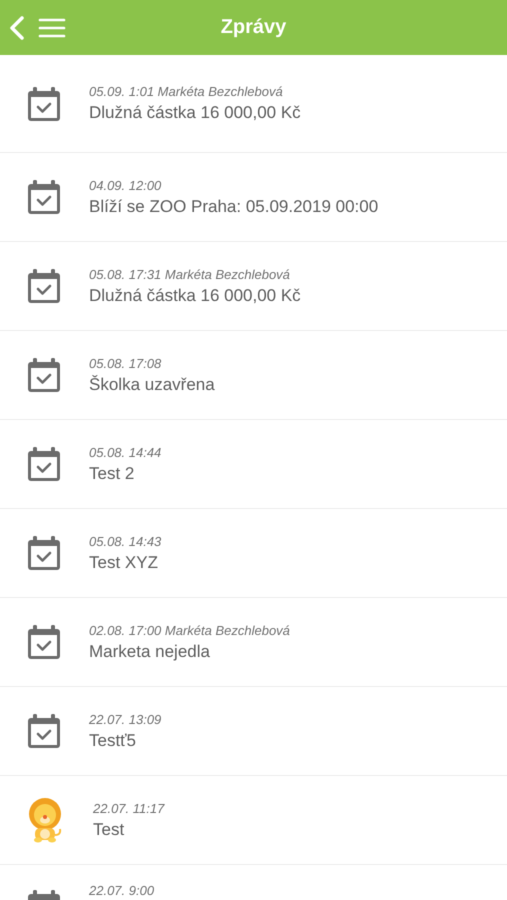 The image size is (507, 900). I want to click on message-item: 22.07. 11:17 Test, so click(253, 820).